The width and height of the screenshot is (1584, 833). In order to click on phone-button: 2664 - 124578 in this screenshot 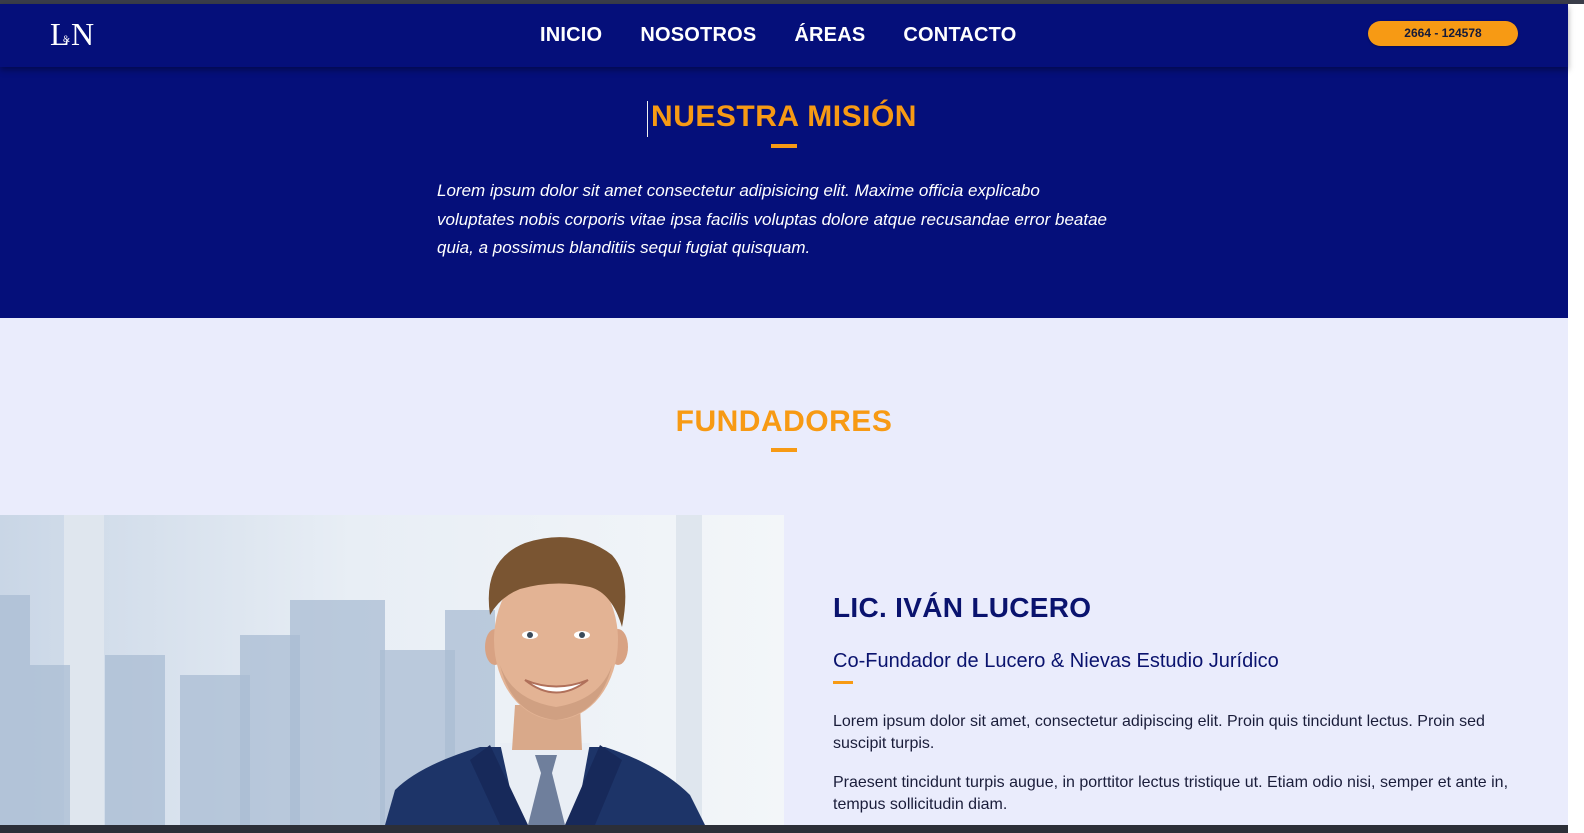, I will do `click(1443, 33)`.